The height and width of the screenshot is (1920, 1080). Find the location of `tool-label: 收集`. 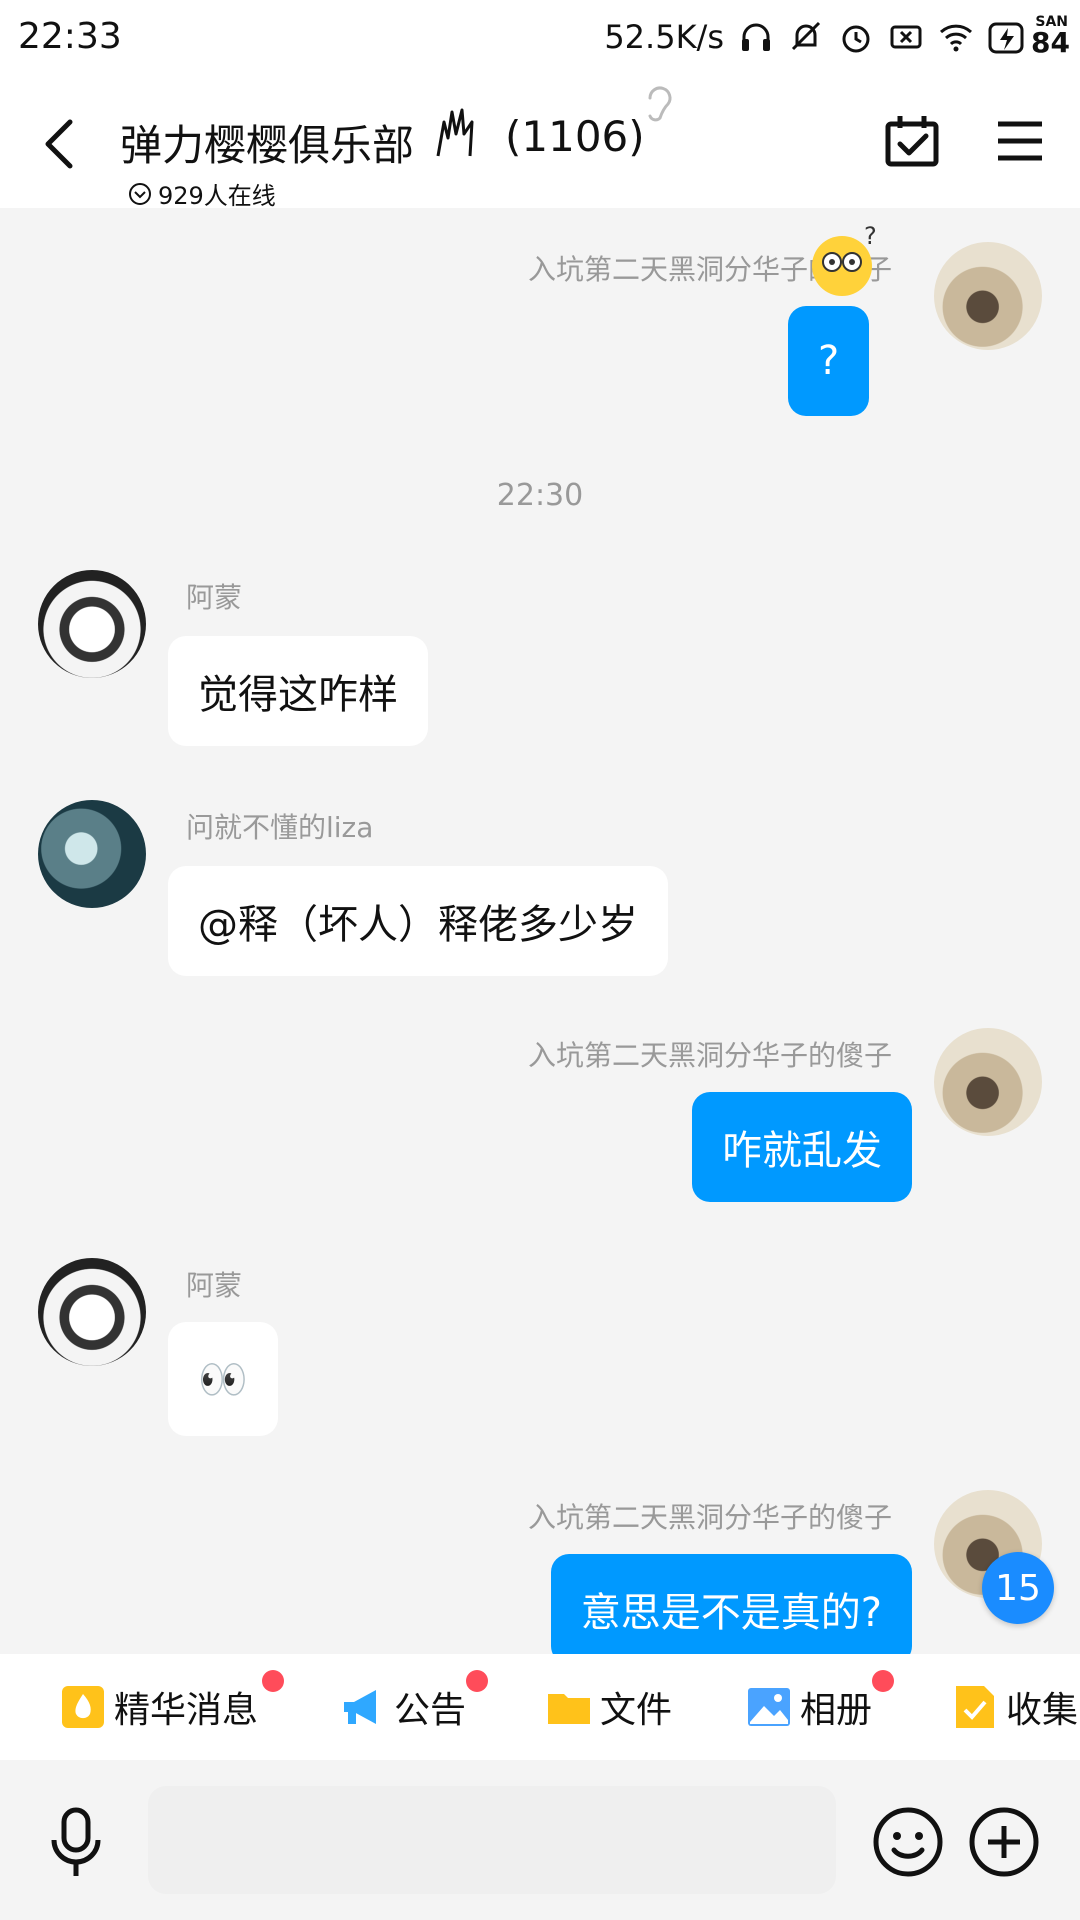

tool-label: 收集 is located at coordinates (1042, 1710).